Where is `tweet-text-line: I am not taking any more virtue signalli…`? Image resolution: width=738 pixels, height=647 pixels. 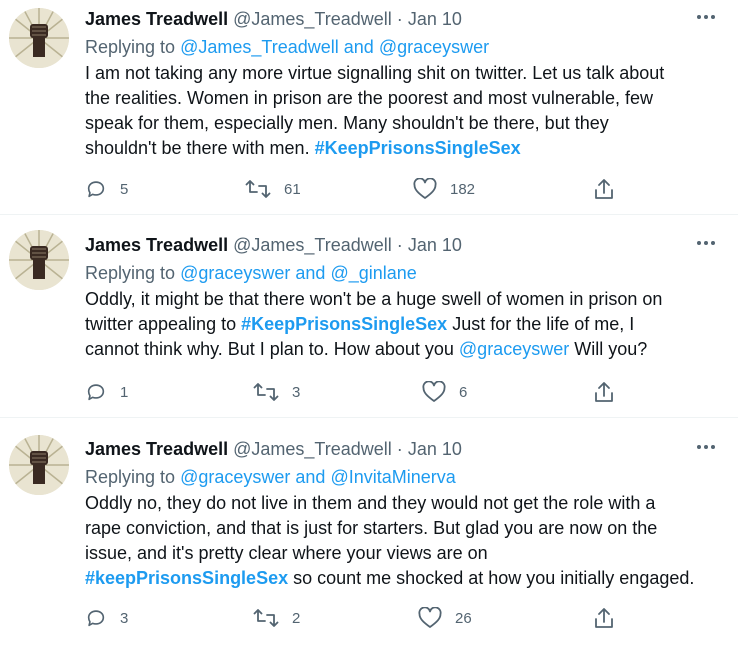
tweet-text-line: I am not taking any more virtue signalli… is located at coordinates (375, 73).